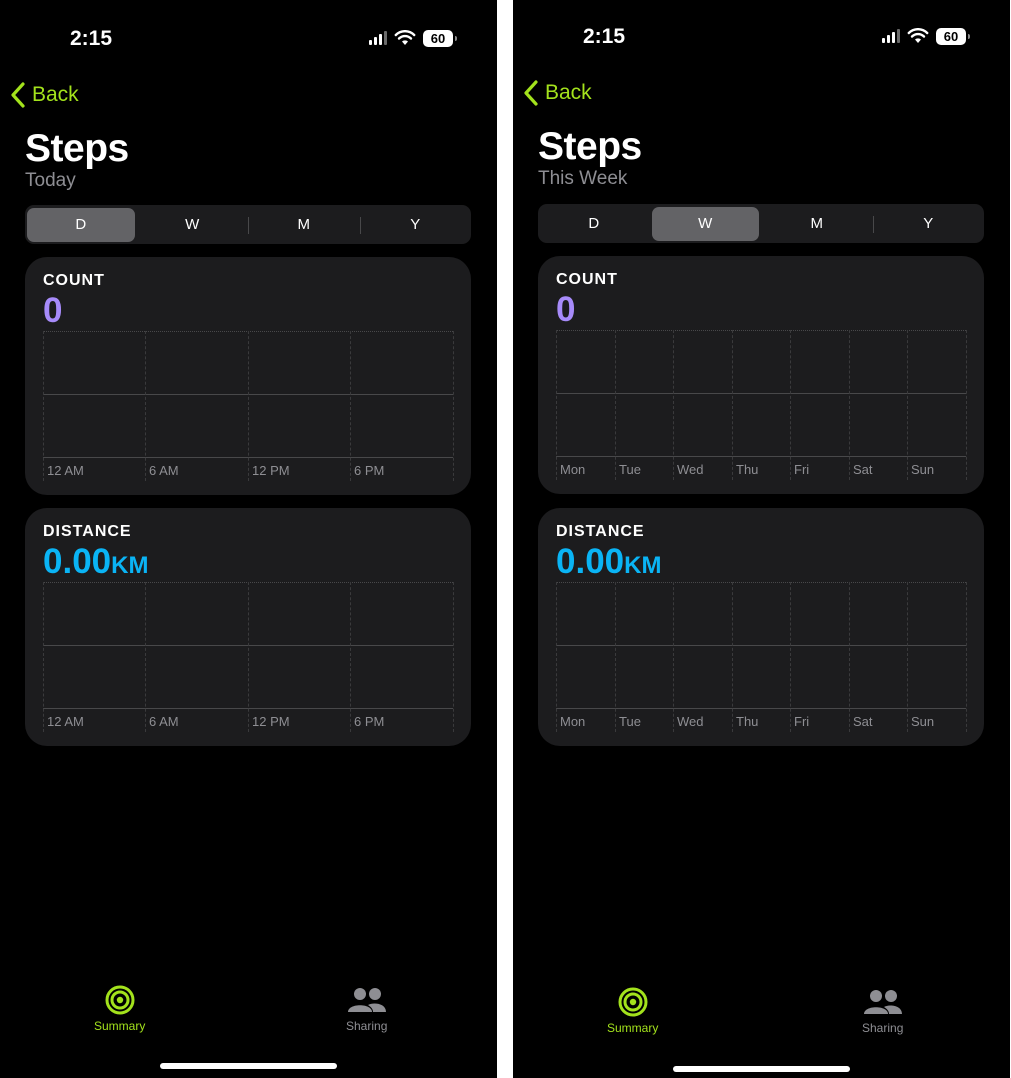 The width and height of the screenshot is (1011, 1078). I want to click on count-card: COUNT 0 Mon Tue Wed Thu Fri Sat Sun, so click(761, 375).